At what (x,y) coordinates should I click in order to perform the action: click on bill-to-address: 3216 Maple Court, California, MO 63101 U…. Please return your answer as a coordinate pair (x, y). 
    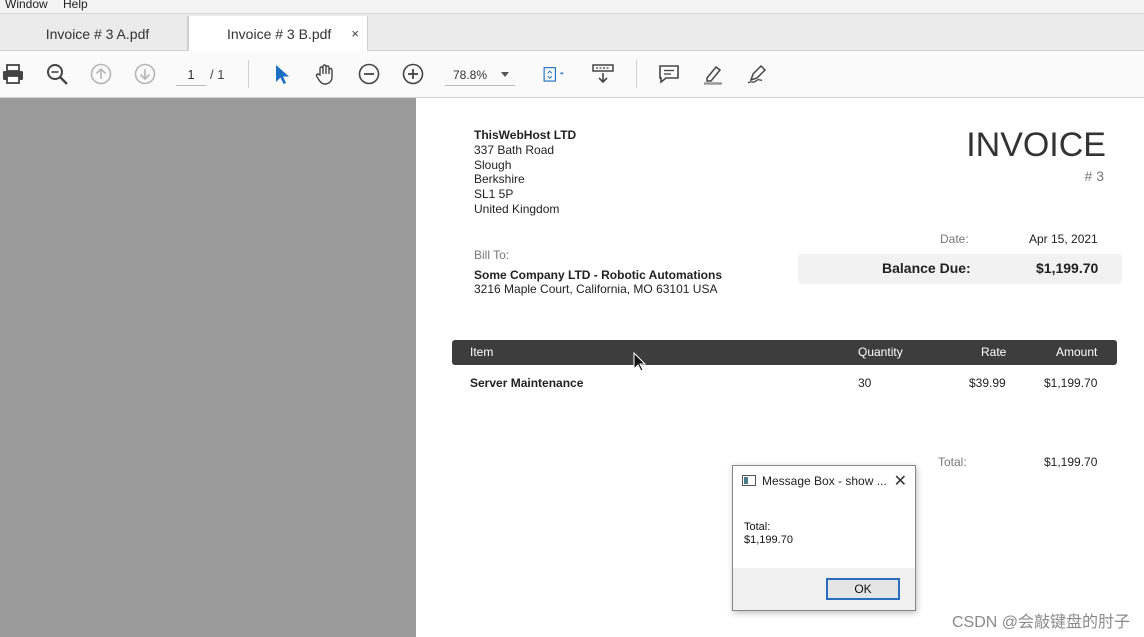
    Looking at the image, I should click on (596, 289).